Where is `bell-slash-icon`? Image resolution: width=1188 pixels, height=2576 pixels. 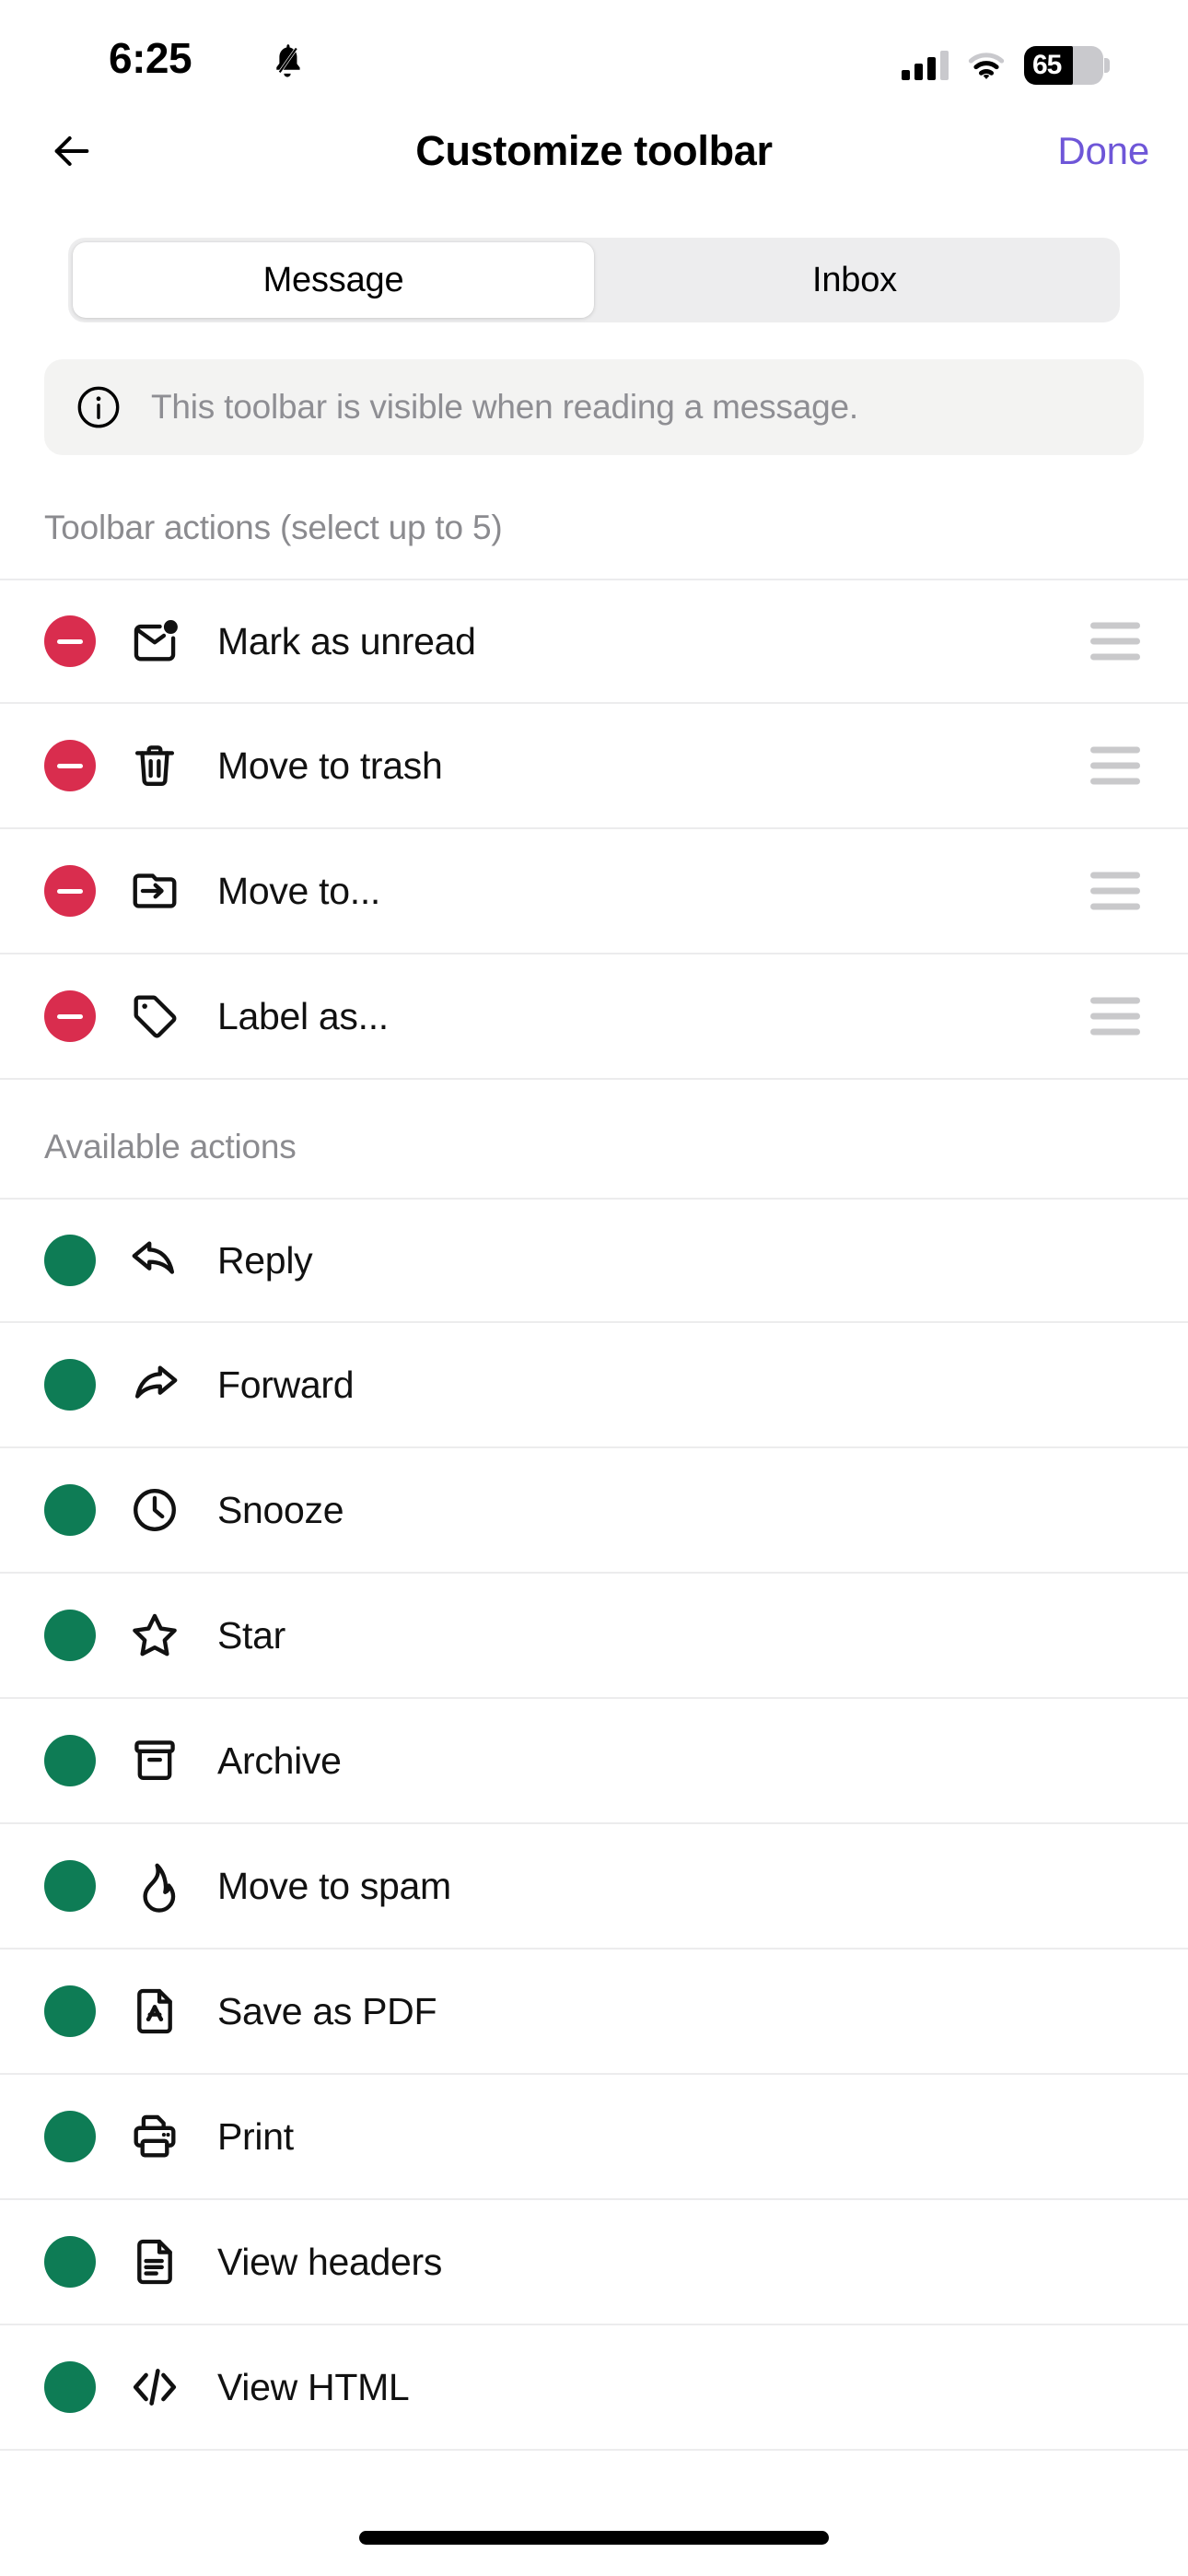 bell-slash-icon is located at coordinates (287, 61).